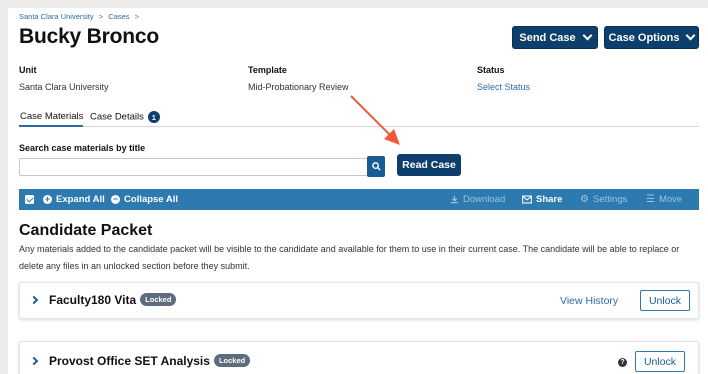 Image resolution: width=708 pixels, height=374 pixels. I want to click on send-case-button: Send Case, so click(555, 37).